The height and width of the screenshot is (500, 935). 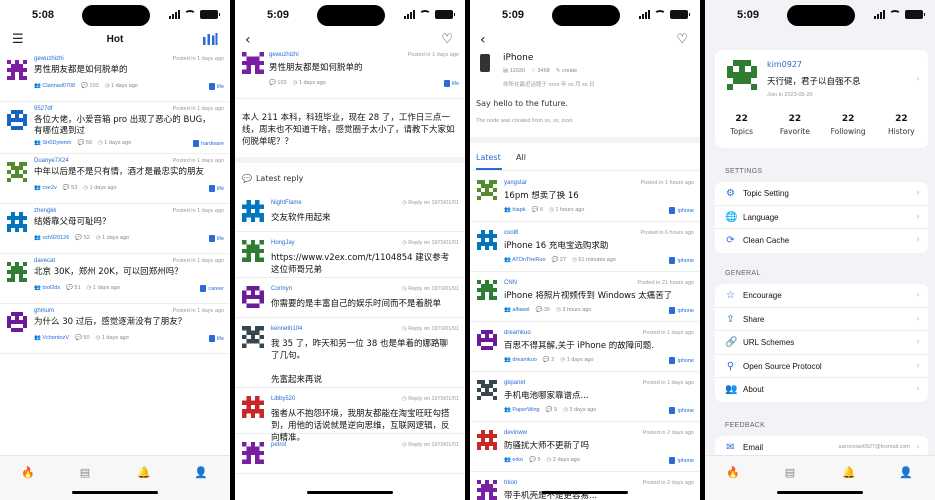 What do you see at coordinates (45, 211) in the screenshot?
I see `user-name: zhengkk` at bounding box center [45, 211].